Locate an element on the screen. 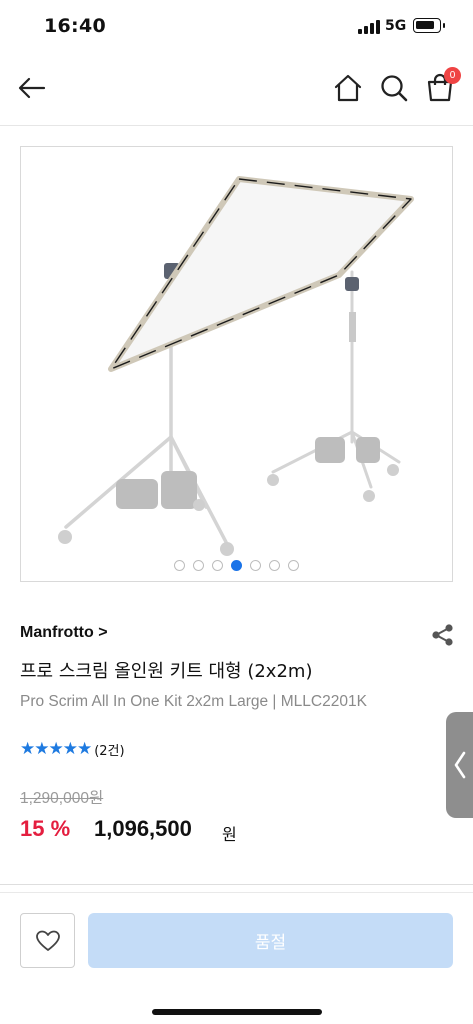 This screenshot has width=473, height=1024. home-icon is located at coordinates (348, 88).